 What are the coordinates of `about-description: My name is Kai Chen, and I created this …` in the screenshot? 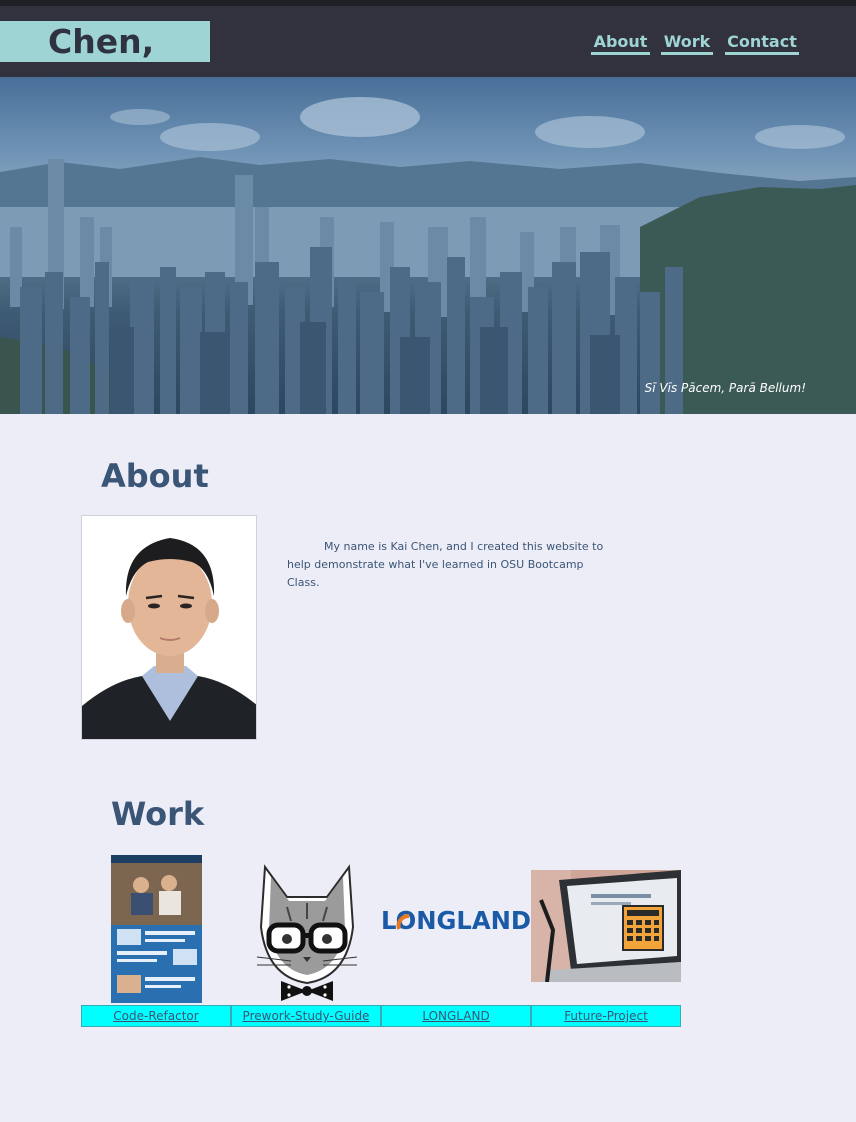 It's located at (445, 564).